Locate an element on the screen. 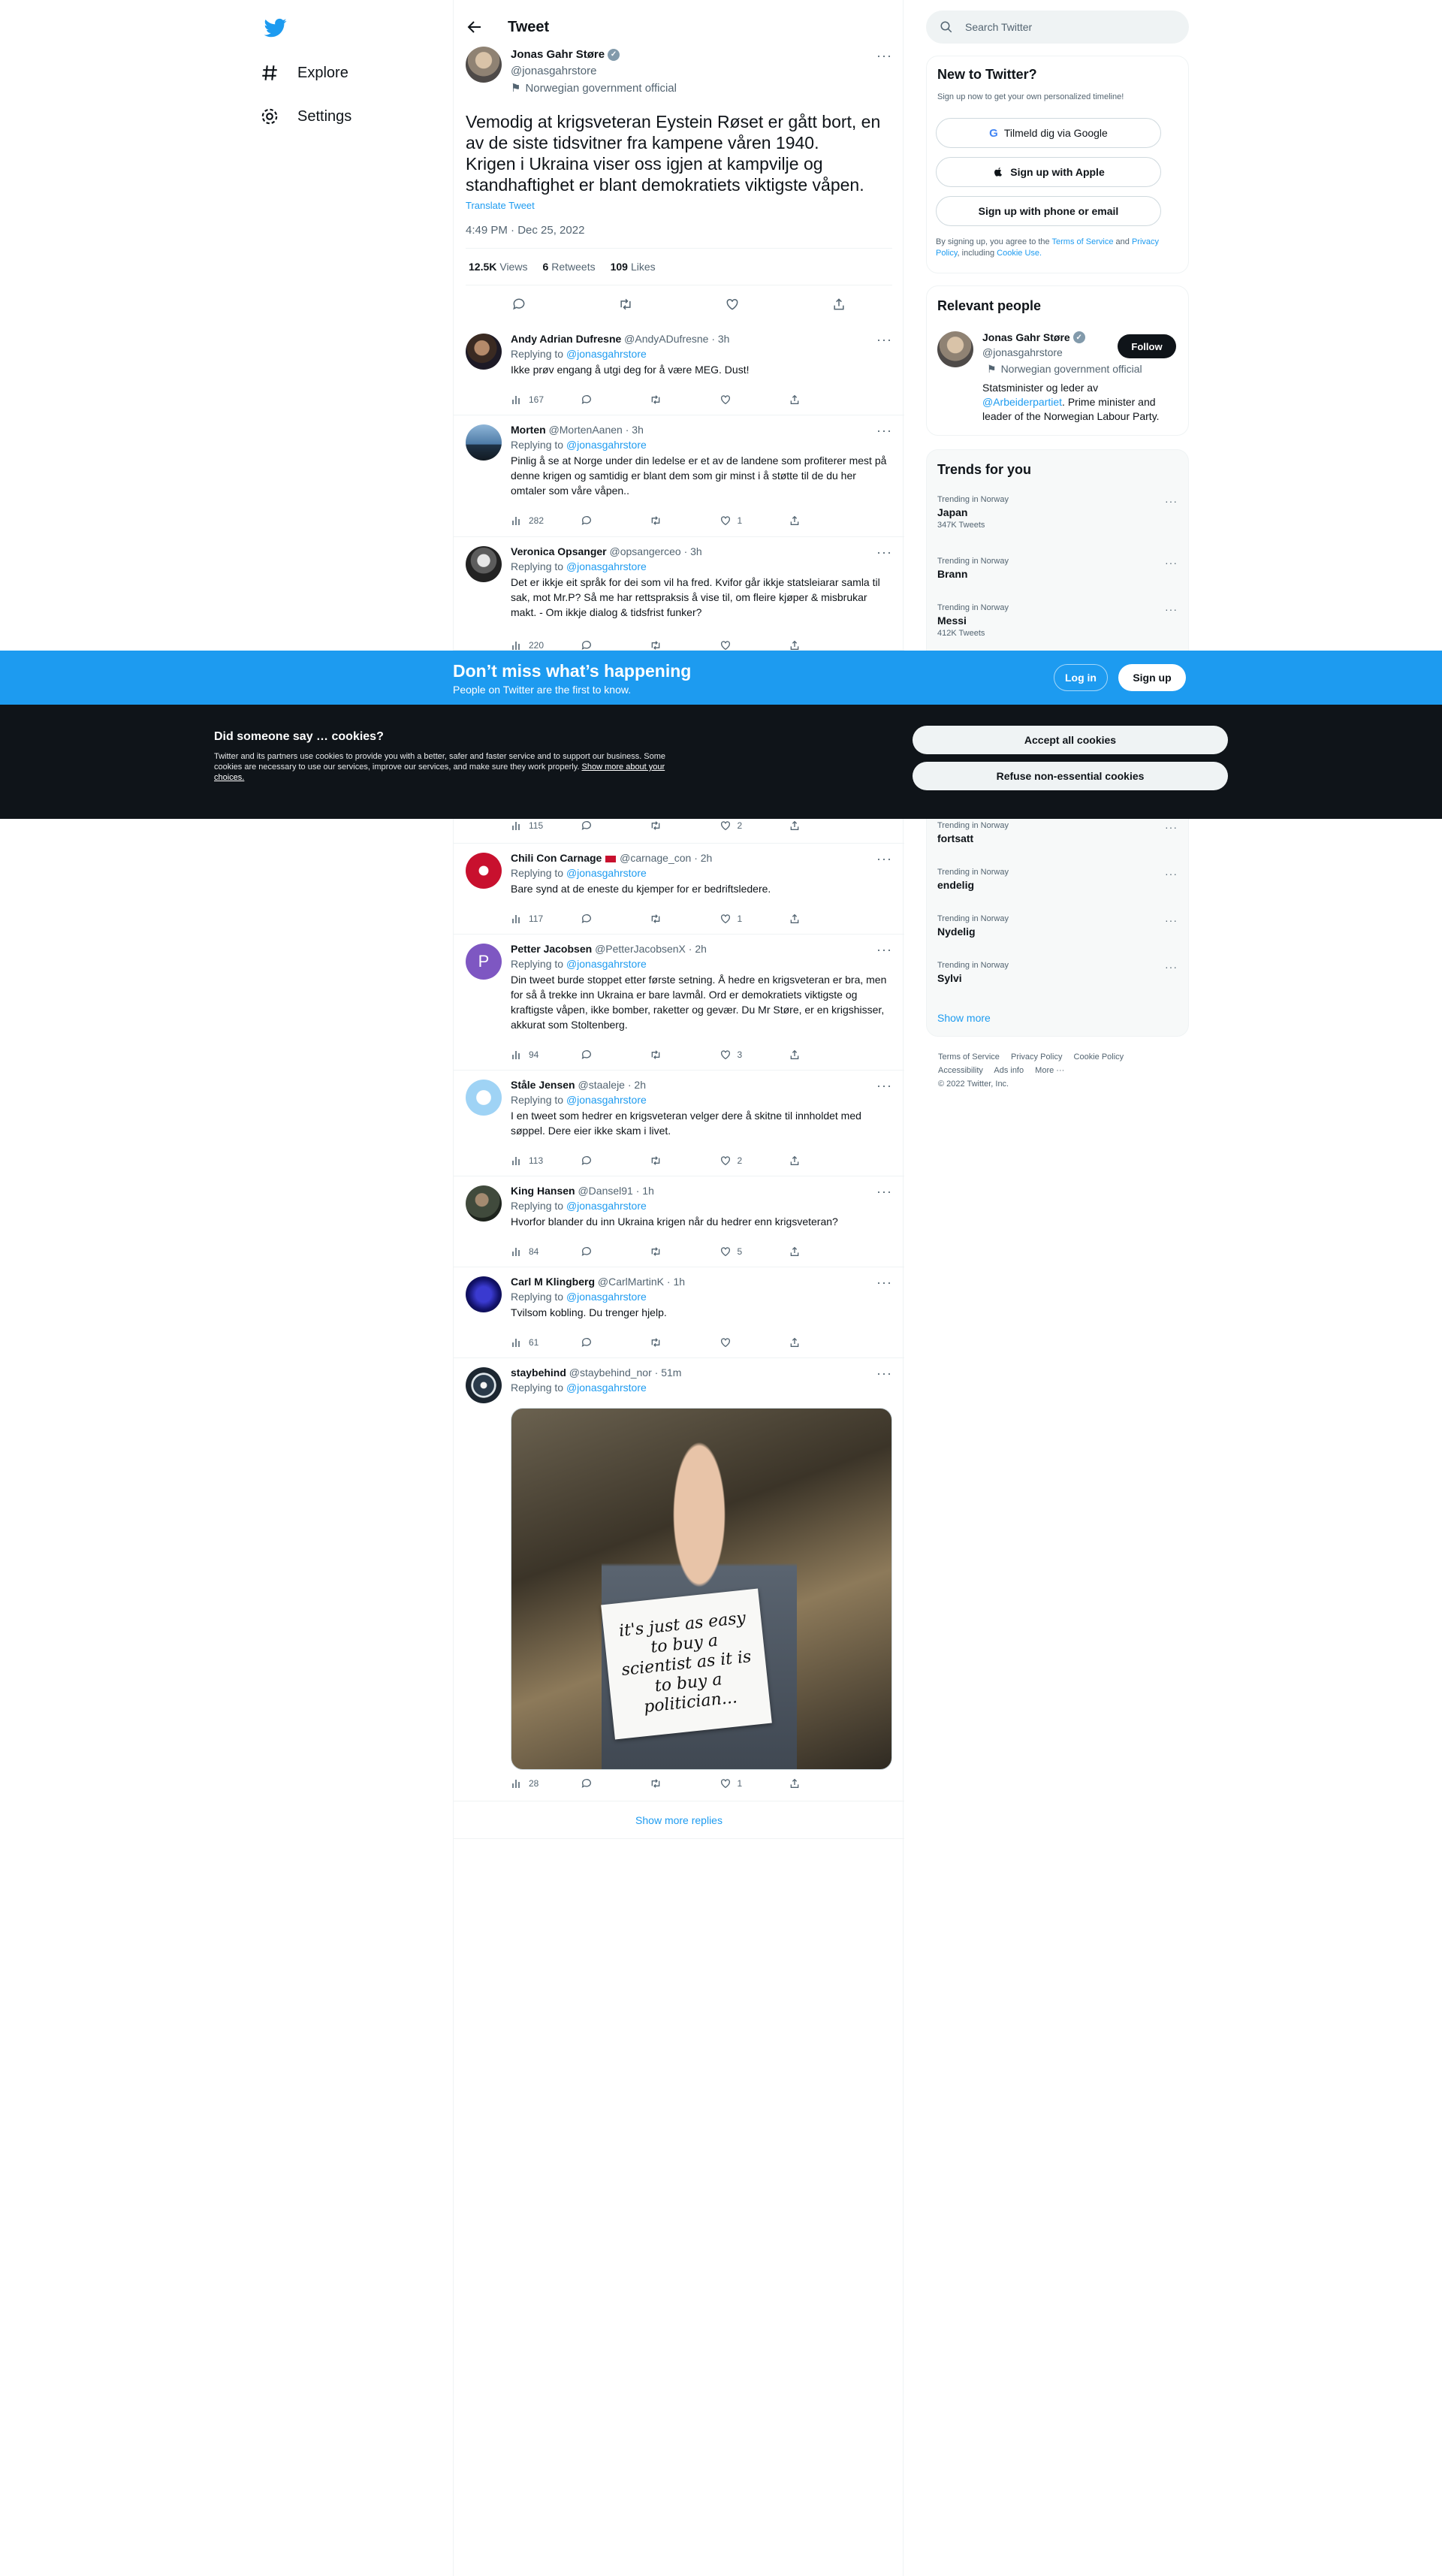  avatar: P is located at coordinates (484, 962).